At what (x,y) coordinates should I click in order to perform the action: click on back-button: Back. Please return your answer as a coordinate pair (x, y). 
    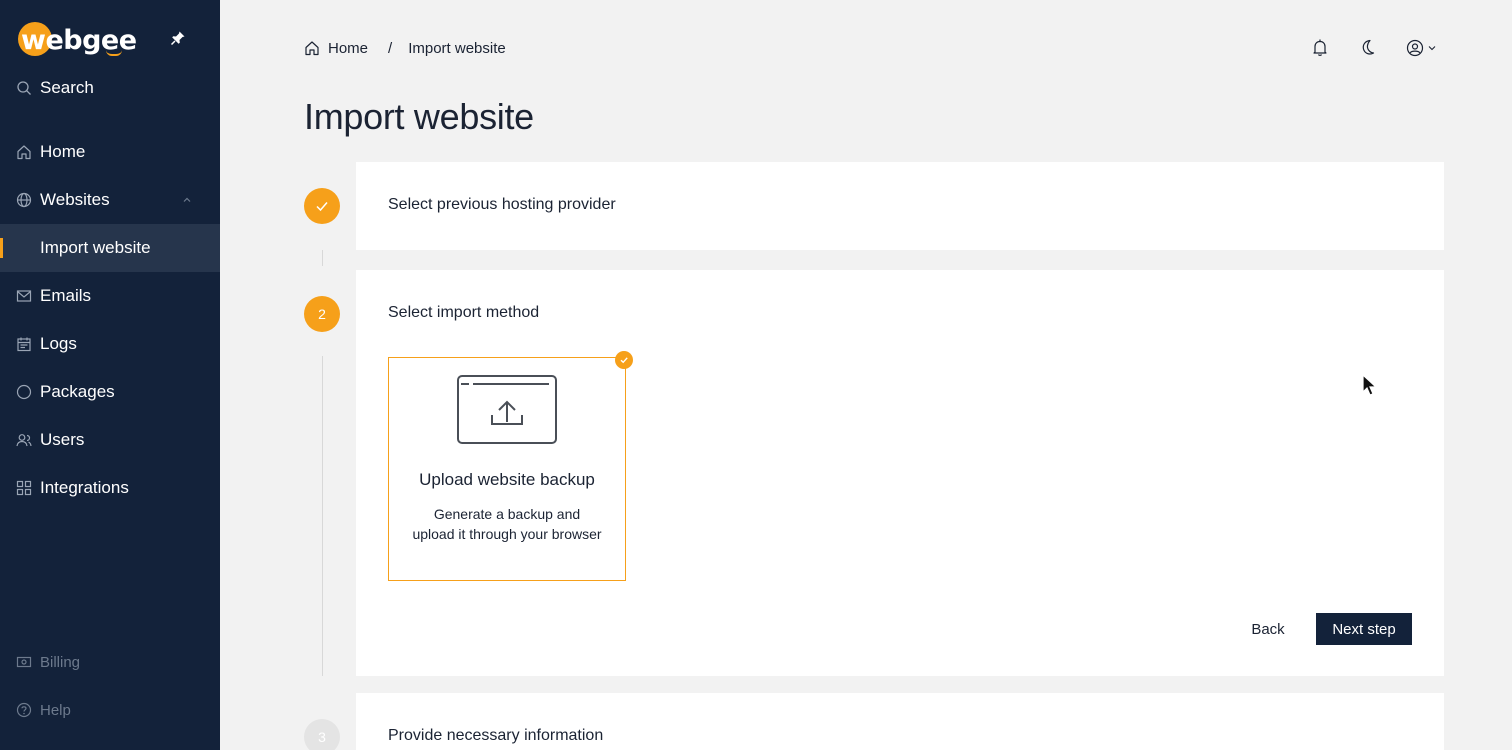
    Looking at the image, I should click on (1268, 629).